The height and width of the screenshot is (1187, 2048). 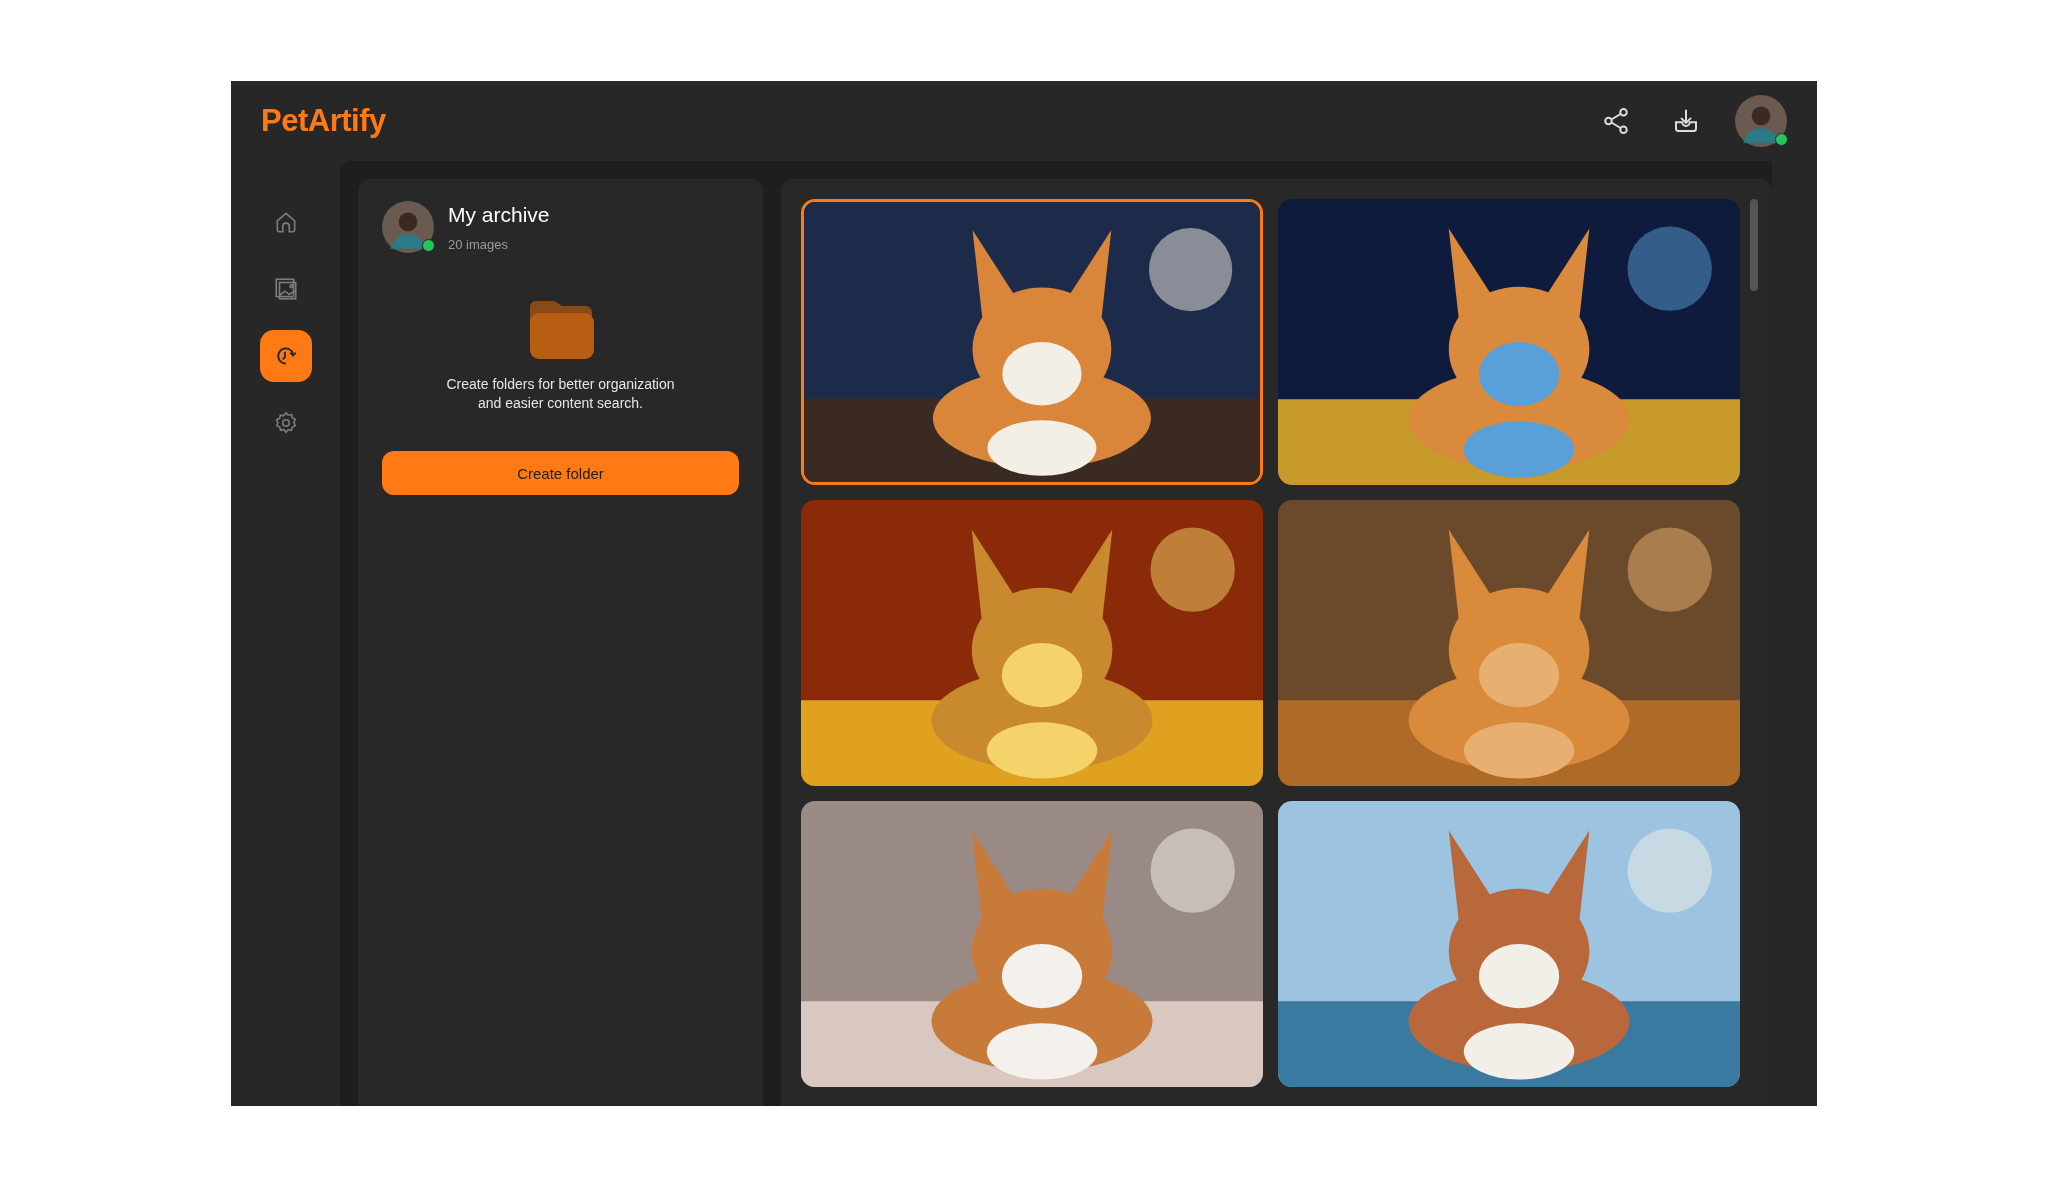 What do you see at coordinates (1616, 121) in the screenshot?
I see `share-icon` at bounding box center [1616, 121].